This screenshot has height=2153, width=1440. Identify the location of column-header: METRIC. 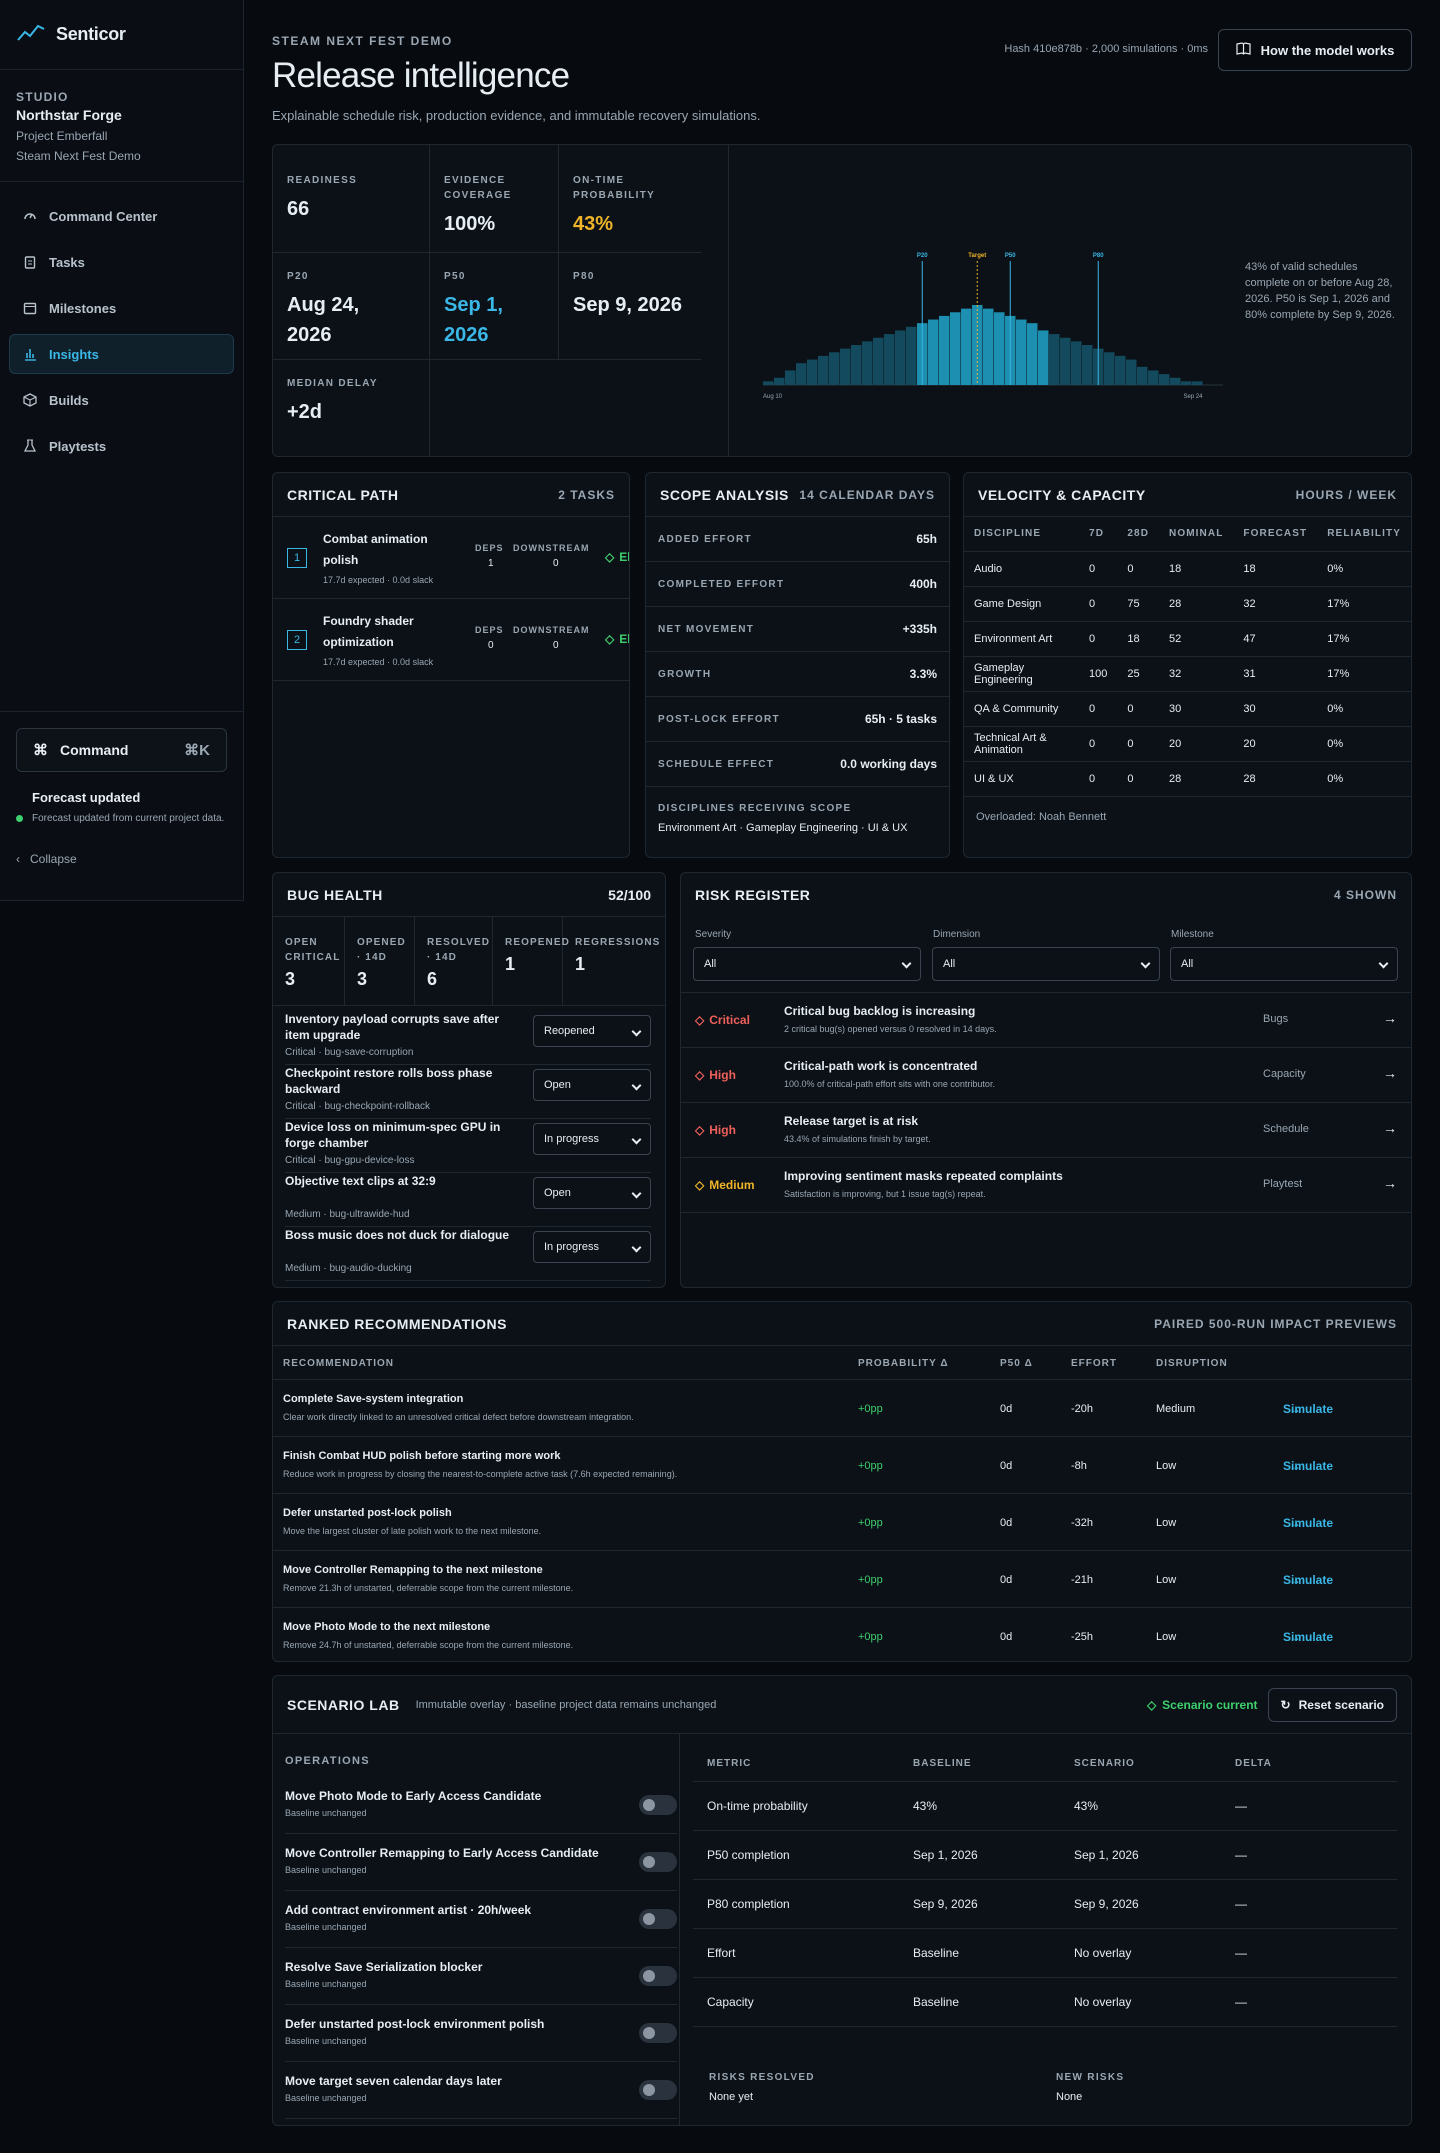
(729, 1763).